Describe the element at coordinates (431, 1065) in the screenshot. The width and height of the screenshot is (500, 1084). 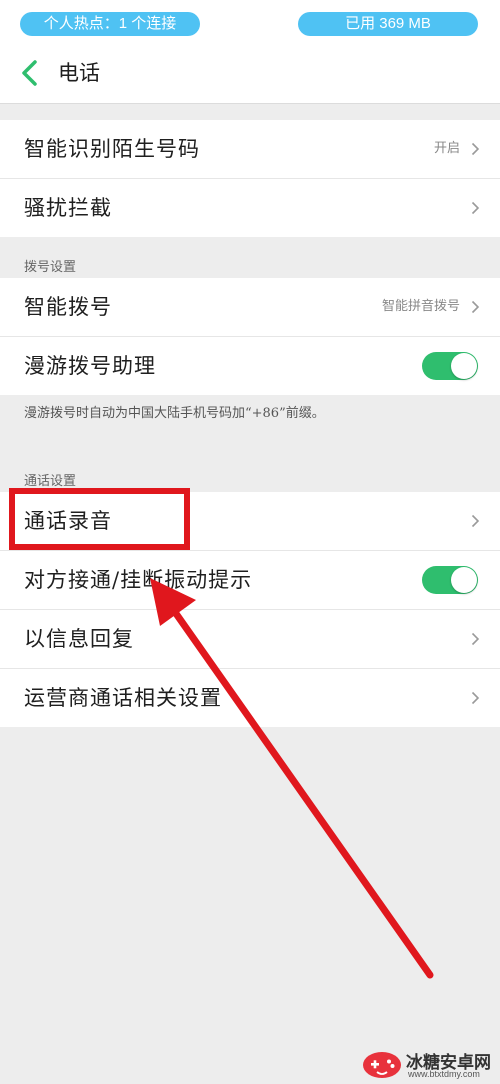
I see `site-watermark: 冰糖安卓网 www.btxtdmy.com` at that location.